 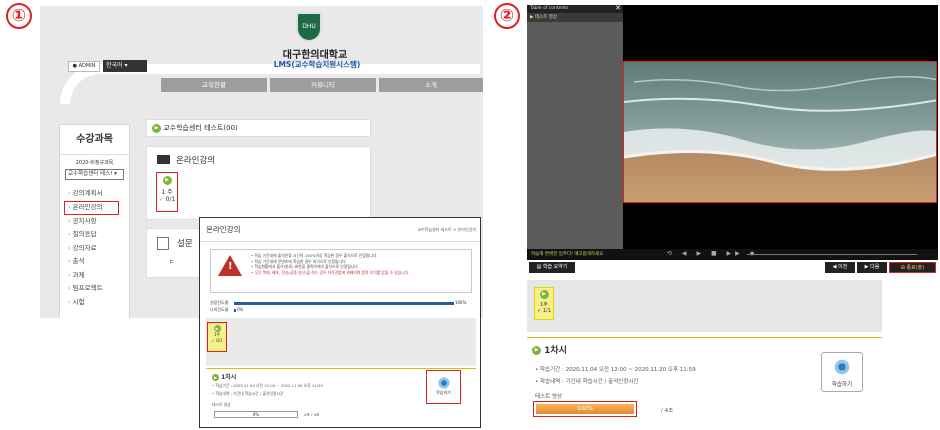 What do you see at coordinates (219, 309) in the screenshot?
I see `progress-label: 나의진도율` at bounding box center [219, 309].